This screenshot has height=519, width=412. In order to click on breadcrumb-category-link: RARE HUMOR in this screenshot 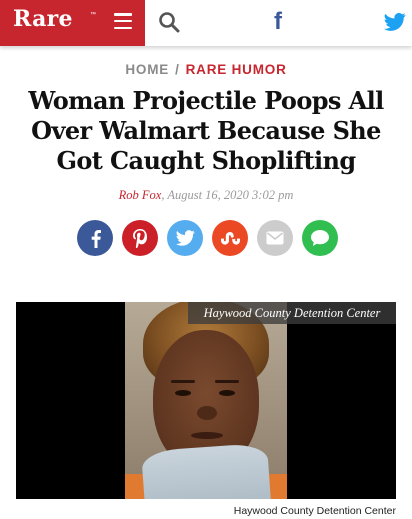, I will do `click(236, 69)`.